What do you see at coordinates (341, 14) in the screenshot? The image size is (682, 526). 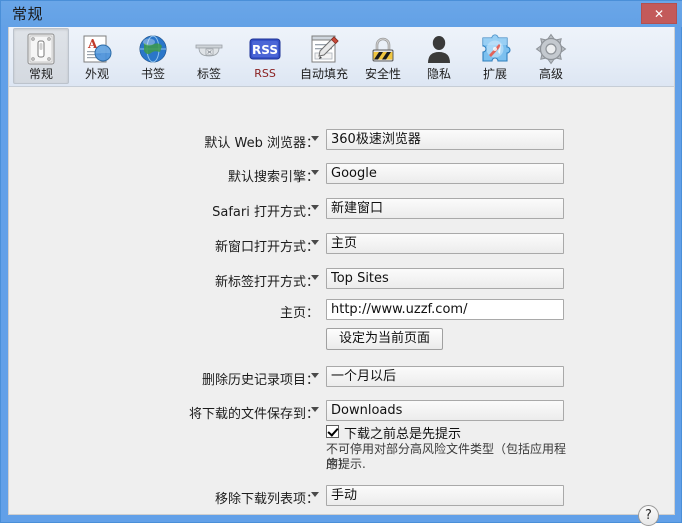 I see `title-bar: 常规 ✕` at bounding box center [341, 14].